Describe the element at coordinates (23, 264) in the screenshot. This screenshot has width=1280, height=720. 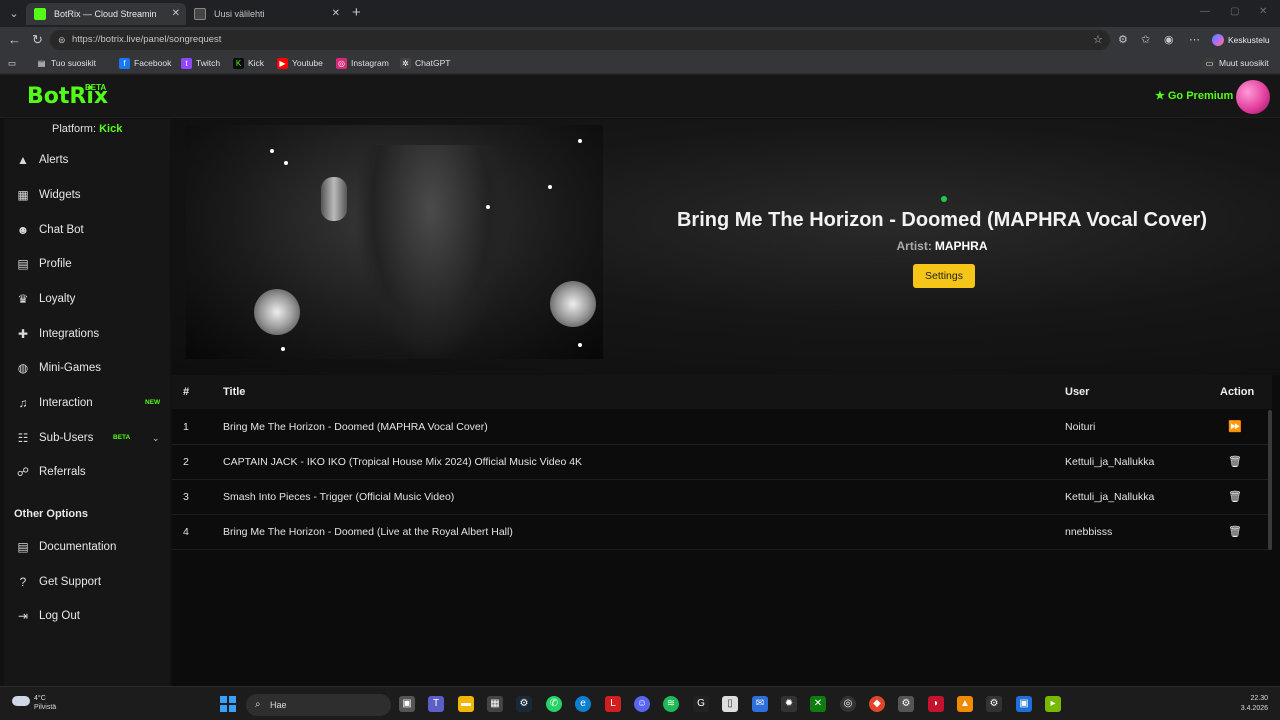
I see `profile-card-icon: ▤` at that location.